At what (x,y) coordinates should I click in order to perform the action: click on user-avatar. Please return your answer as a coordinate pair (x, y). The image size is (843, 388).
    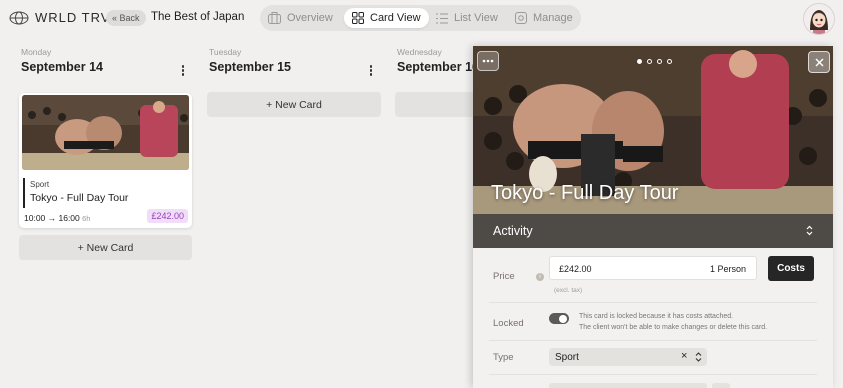
    Looking at the image, I should click on (819, 19).